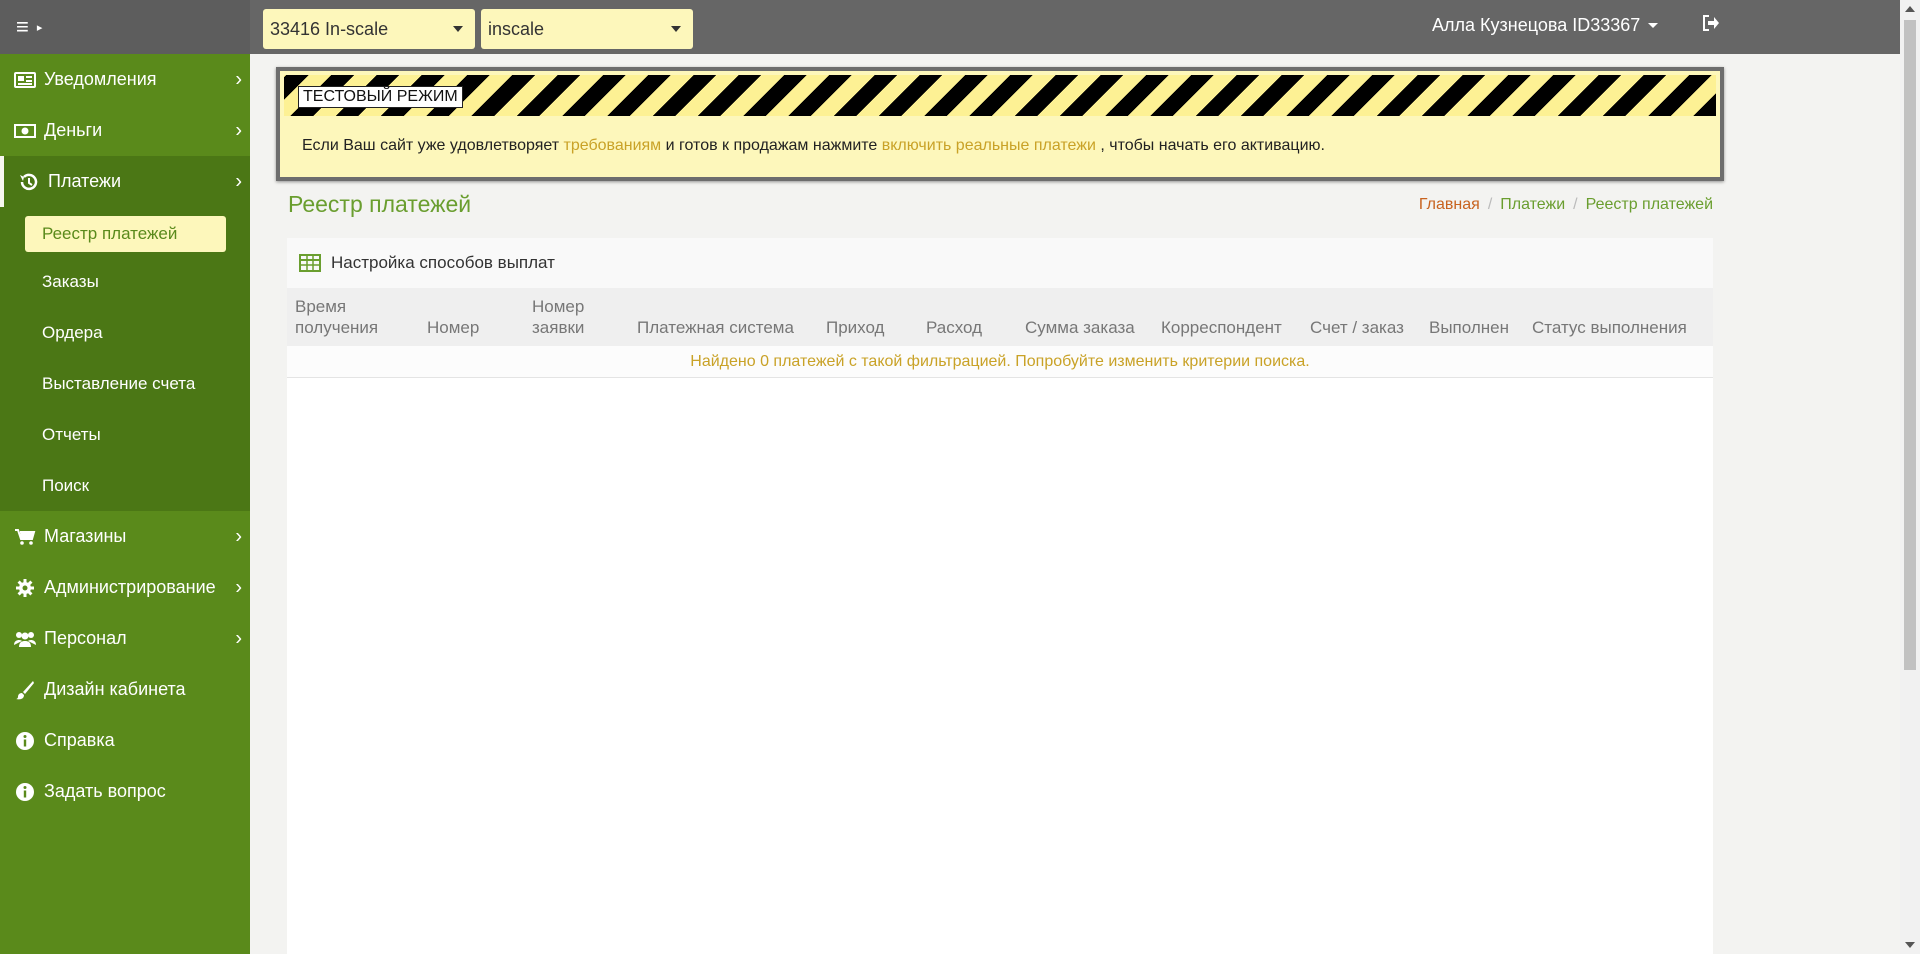 The width and height of the screenshot is (1920, 954). I want to click on sidebar-item-staff: Персонал ›, so click(125, 638).